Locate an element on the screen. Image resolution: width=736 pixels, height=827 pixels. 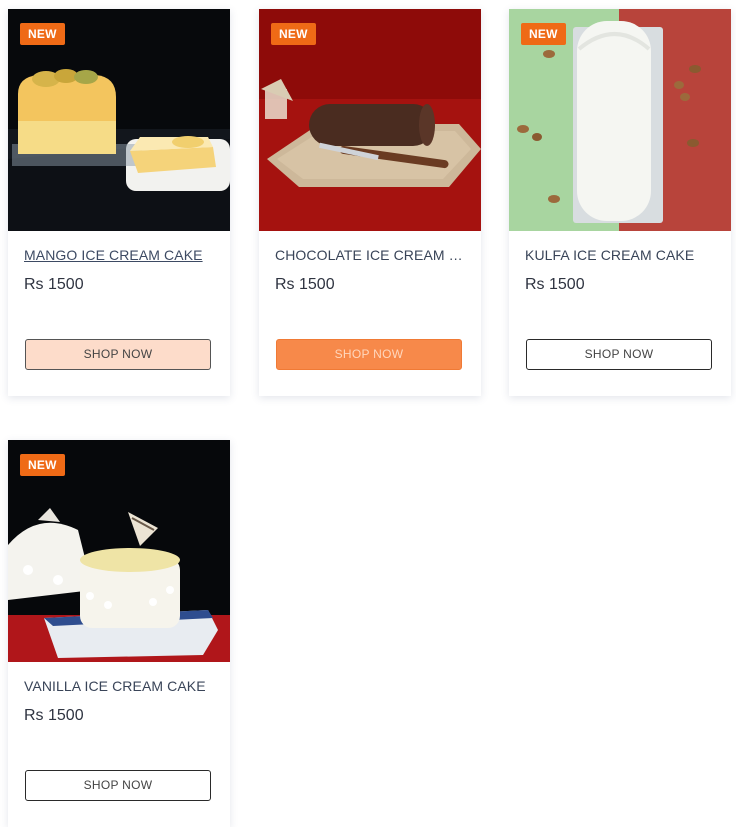
product-image-mango: NEW is located at coordinates (119, 120).